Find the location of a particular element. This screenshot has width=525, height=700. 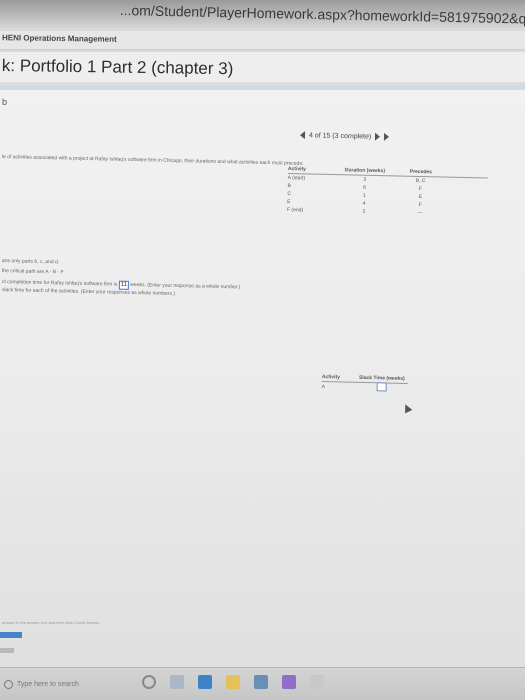

store-icon is located at coordinates (261, 682).